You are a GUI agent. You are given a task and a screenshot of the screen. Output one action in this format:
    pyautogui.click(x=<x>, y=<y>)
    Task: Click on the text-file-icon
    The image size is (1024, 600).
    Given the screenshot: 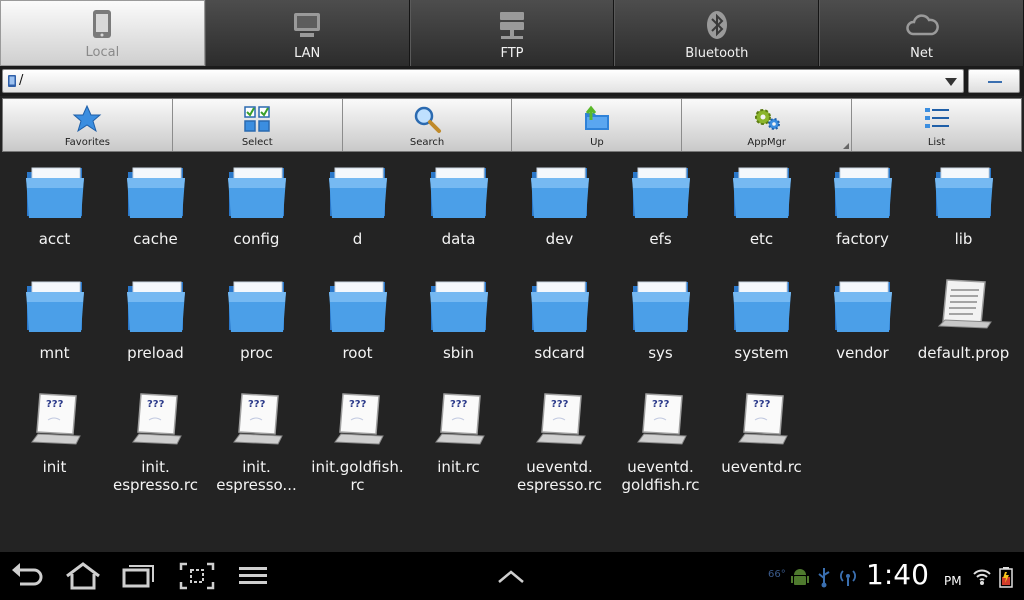 What is the action you would take?
    pyautogui.click(x=964, y=305)
    